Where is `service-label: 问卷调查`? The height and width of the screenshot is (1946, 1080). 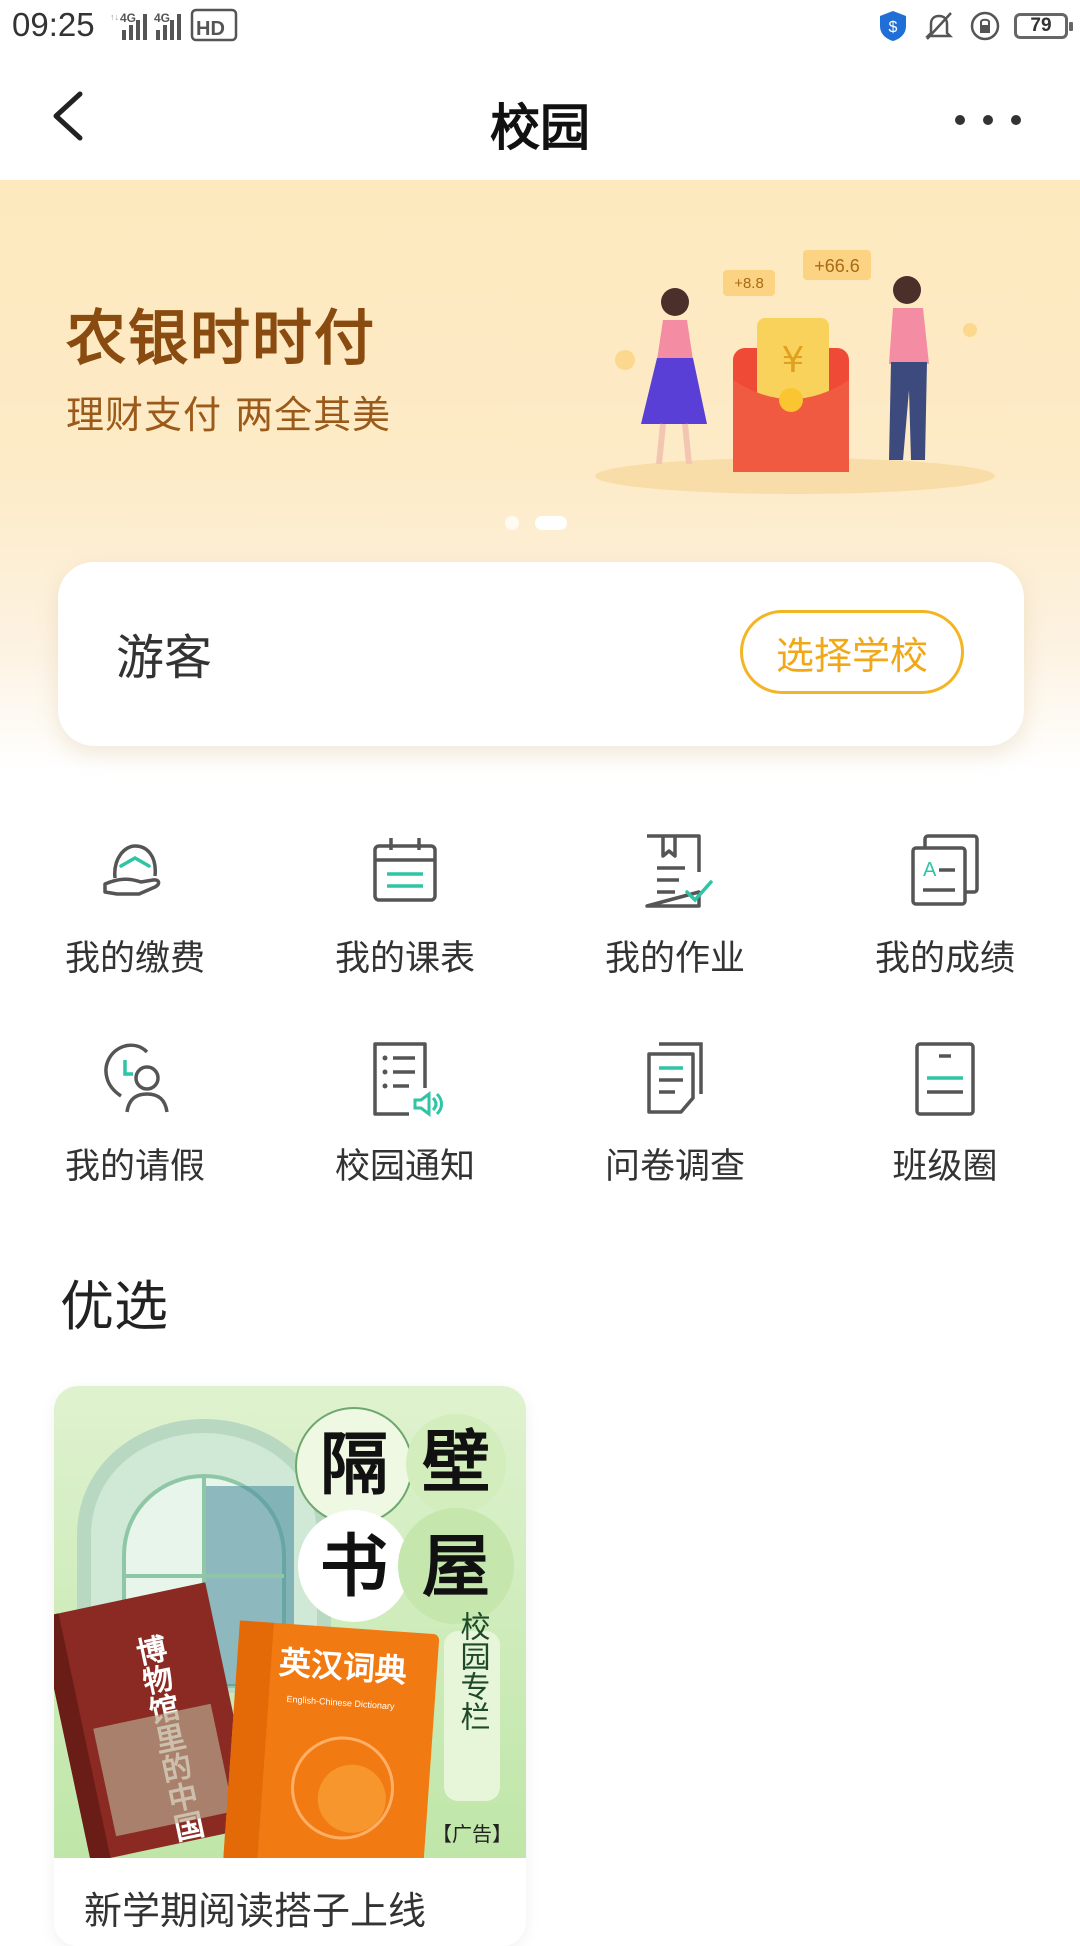
service-label: 问卷调查 is located at coordinates (674, 1167).